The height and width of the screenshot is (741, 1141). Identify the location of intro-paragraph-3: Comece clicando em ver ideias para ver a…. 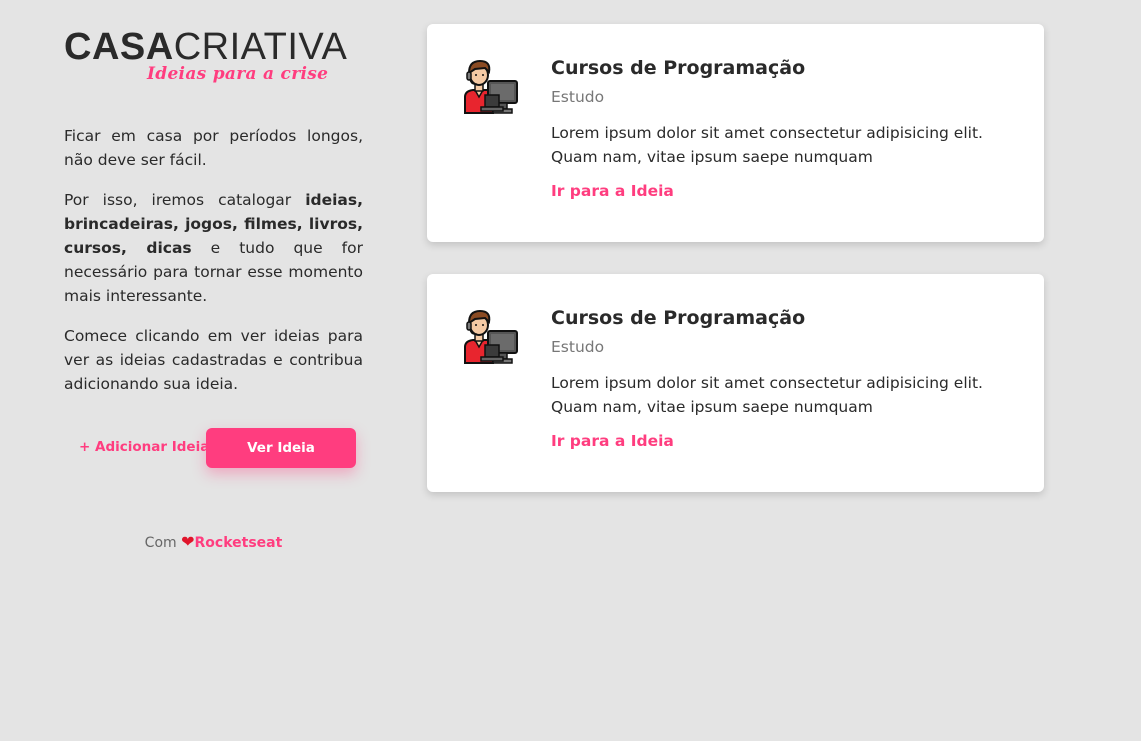
(213, 360).